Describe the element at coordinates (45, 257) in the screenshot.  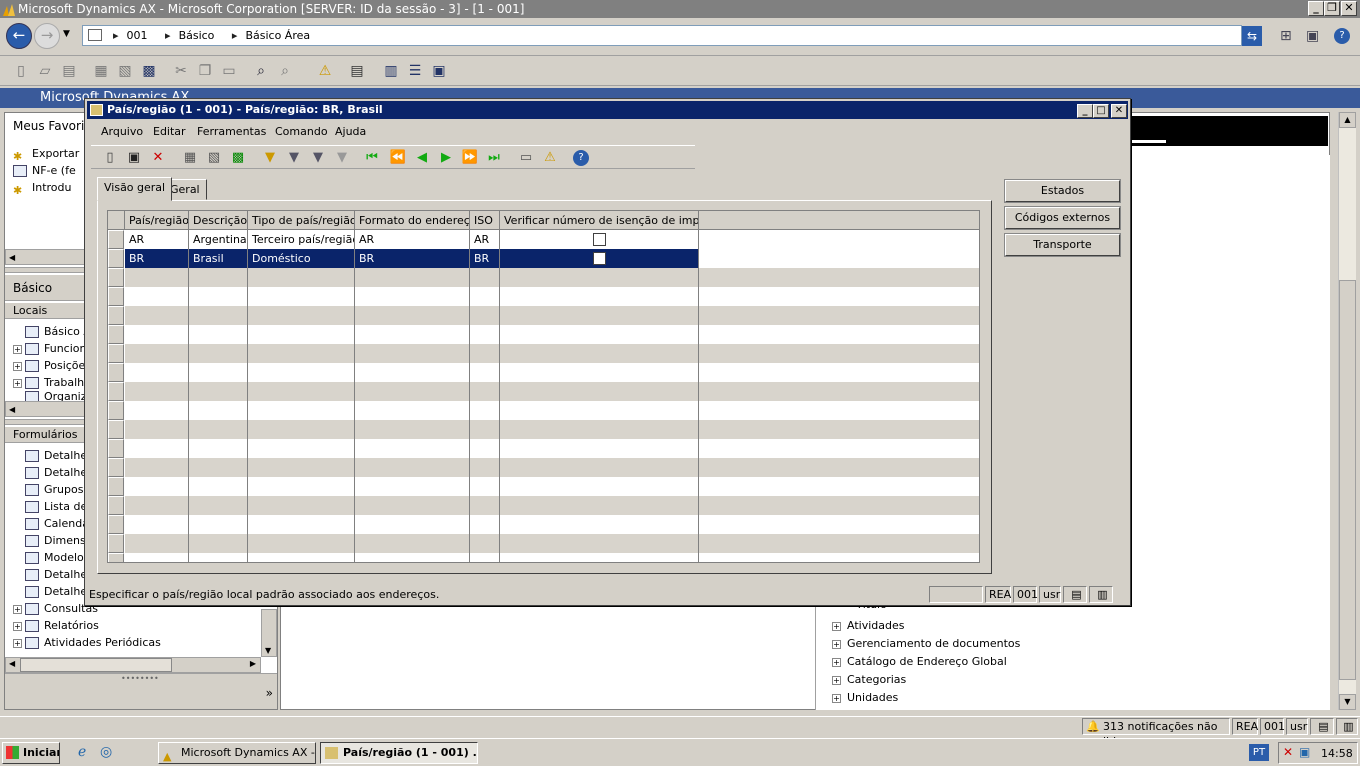
I see `favorites-hscroll: ◀` at that location.